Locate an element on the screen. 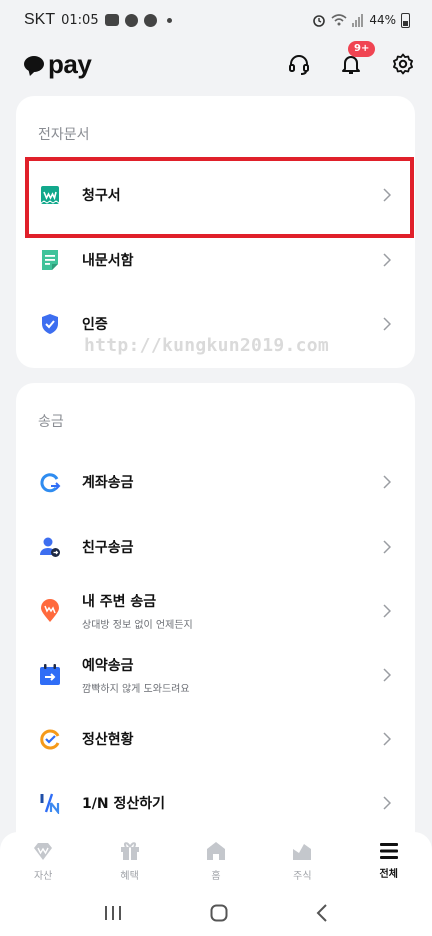 The height and width of the screenshot is (936, 432). home-icon is located at coordinates (215, 850).